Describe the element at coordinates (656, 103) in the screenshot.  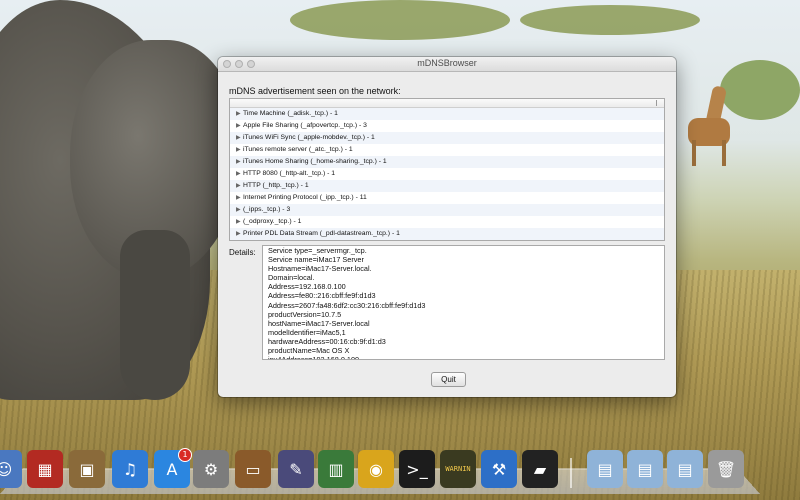
I see `column-separator` at that location.